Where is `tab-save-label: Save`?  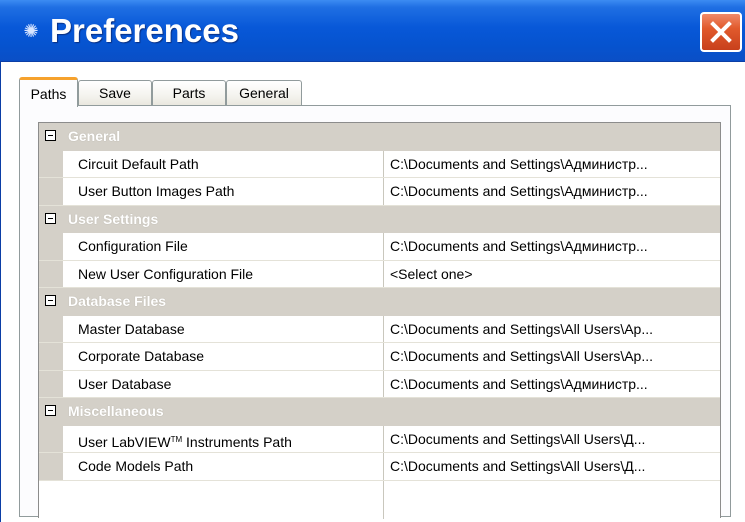
tab-save-label: Save is located at coordinates (115, 93).